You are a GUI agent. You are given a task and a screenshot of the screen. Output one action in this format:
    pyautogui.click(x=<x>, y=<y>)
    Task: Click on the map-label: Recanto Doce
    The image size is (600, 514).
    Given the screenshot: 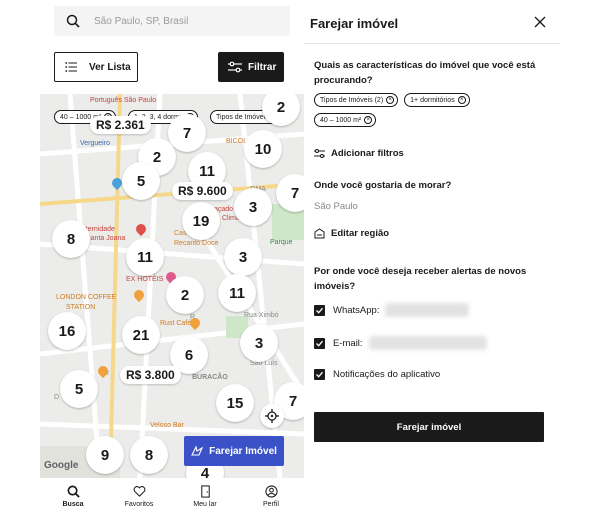 What is the action you would take?
    pyautogui.click(x=196, y=243)
    